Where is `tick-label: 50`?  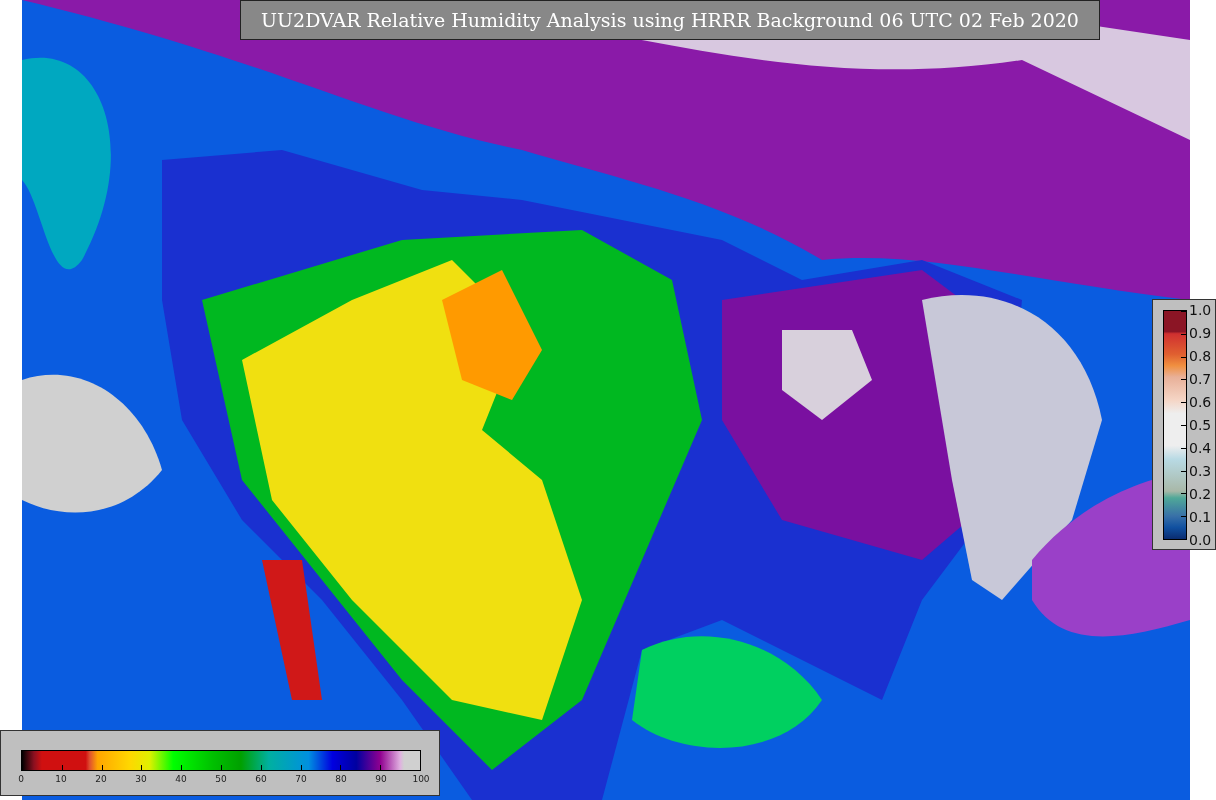 tick-label: 50 is located at coordinates (221, 779).